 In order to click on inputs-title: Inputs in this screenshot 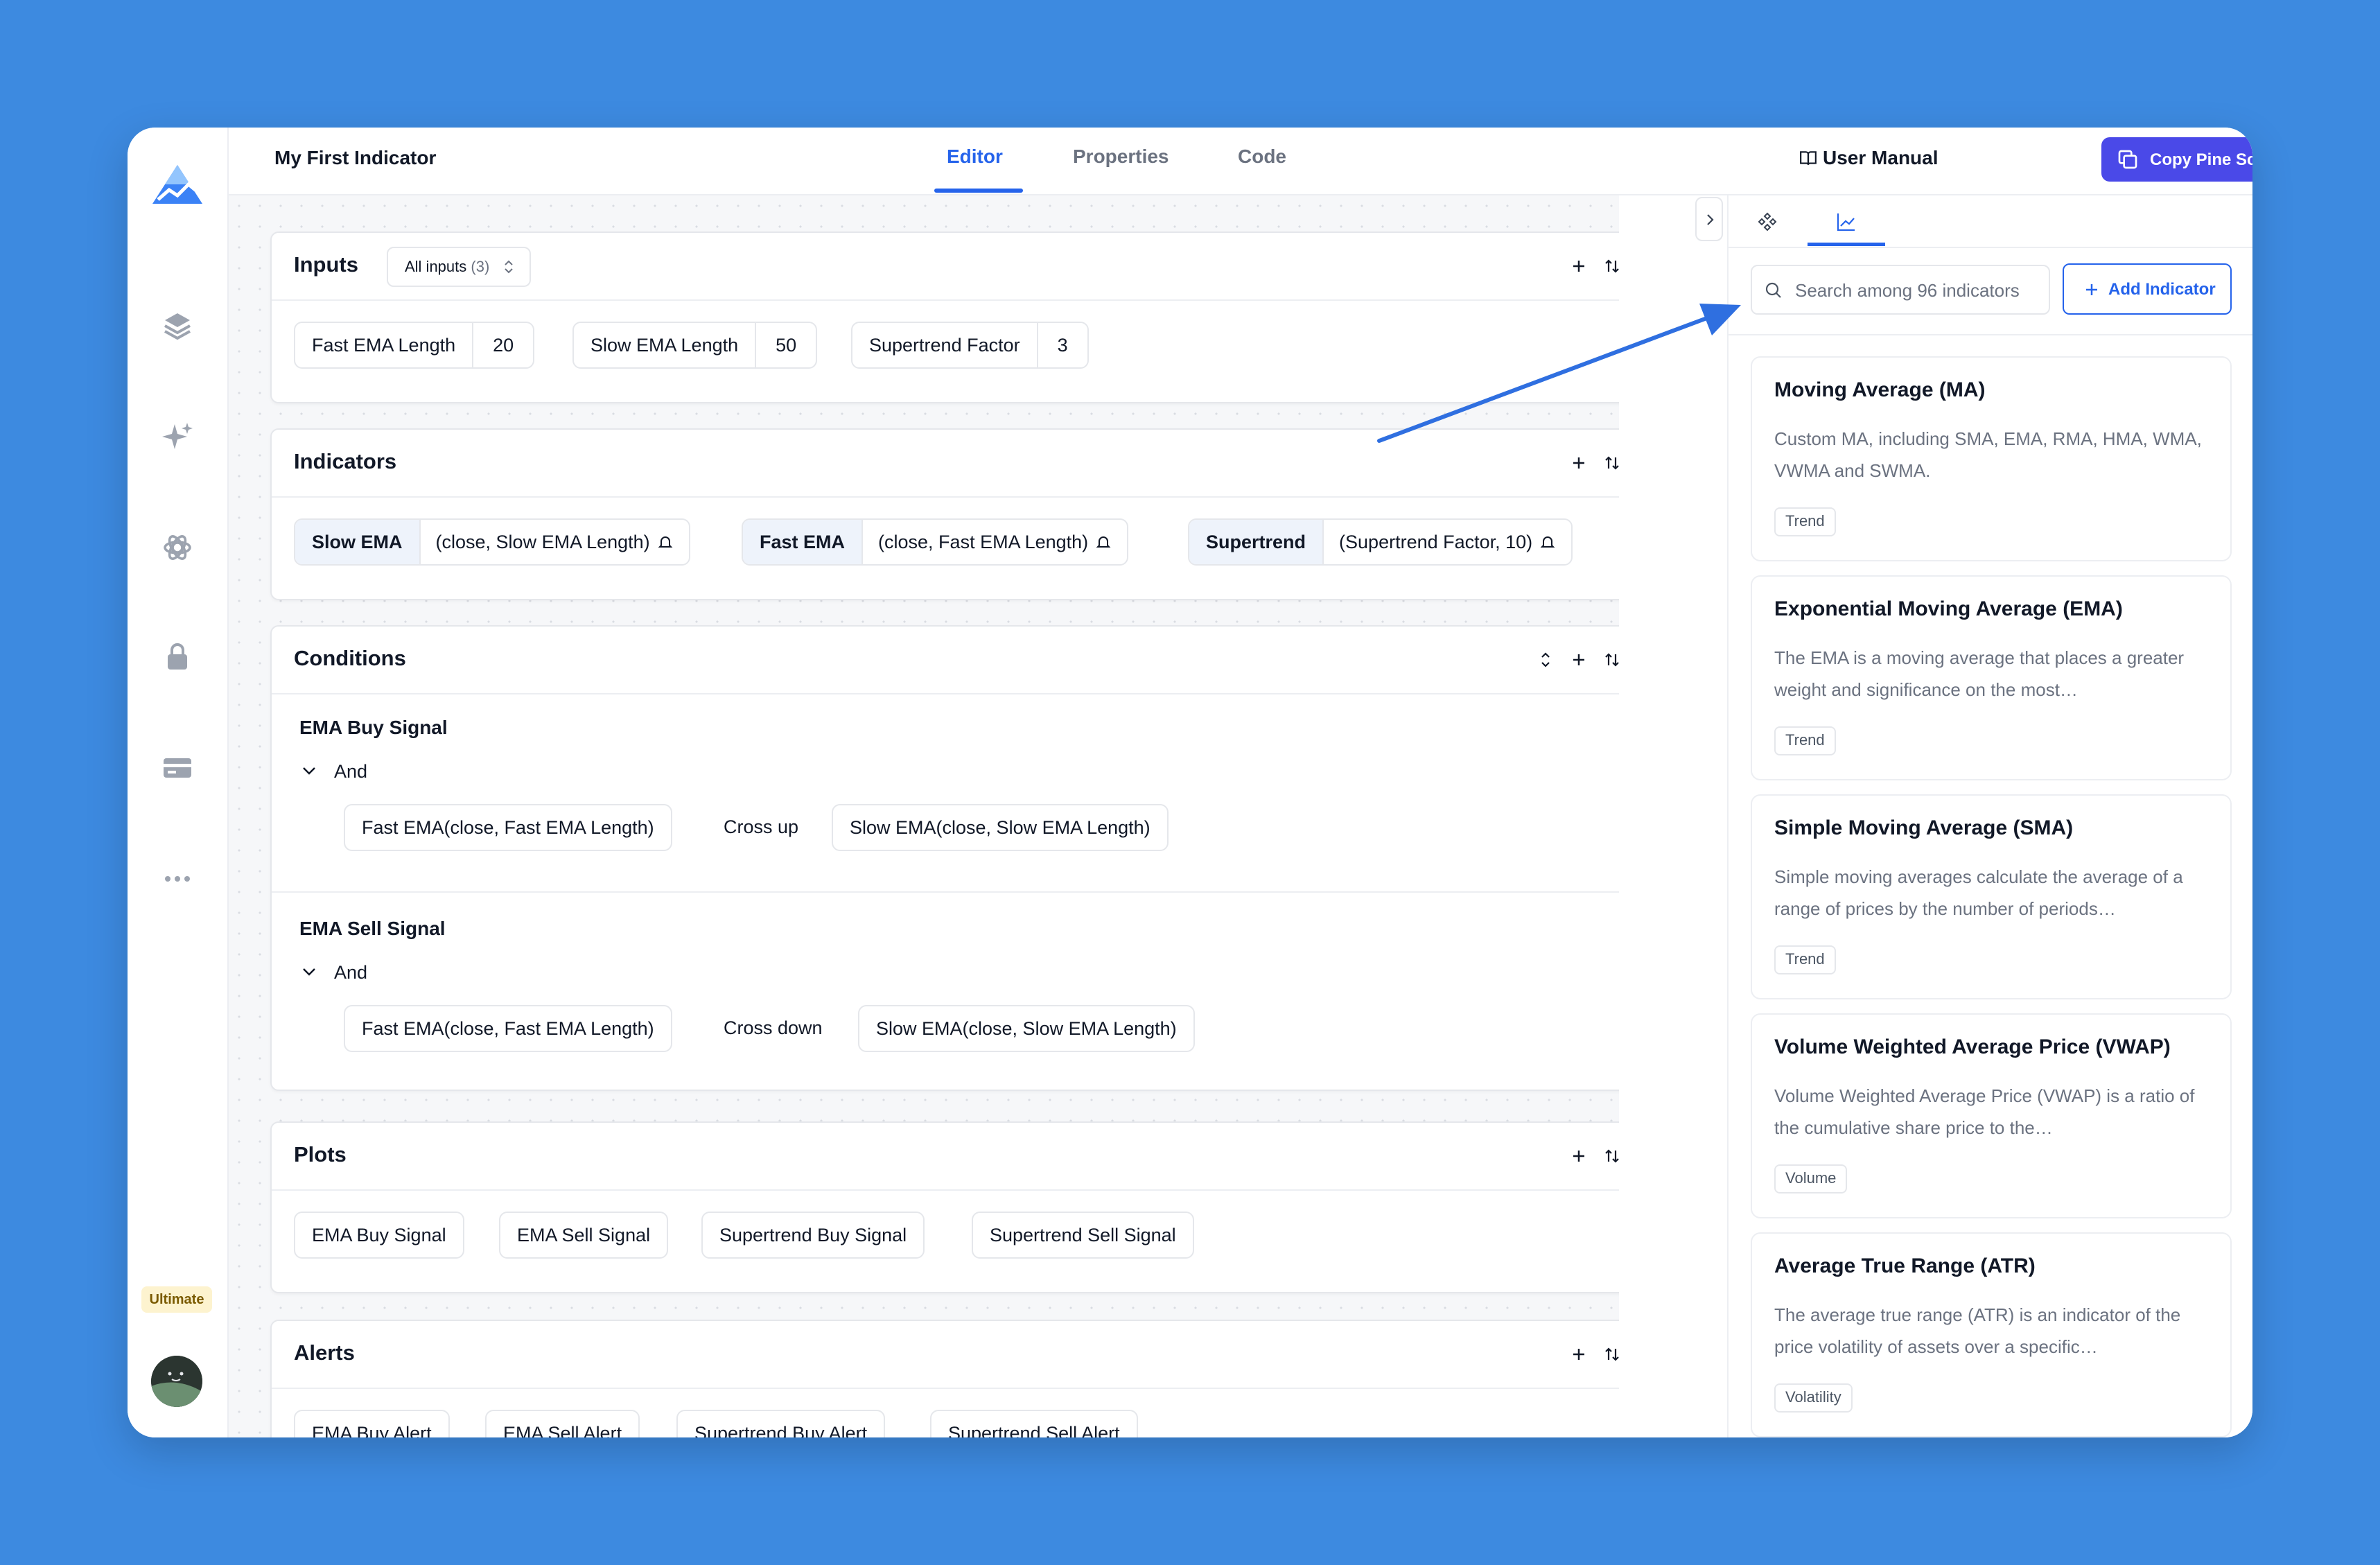, I will do `click(326, 264)`.